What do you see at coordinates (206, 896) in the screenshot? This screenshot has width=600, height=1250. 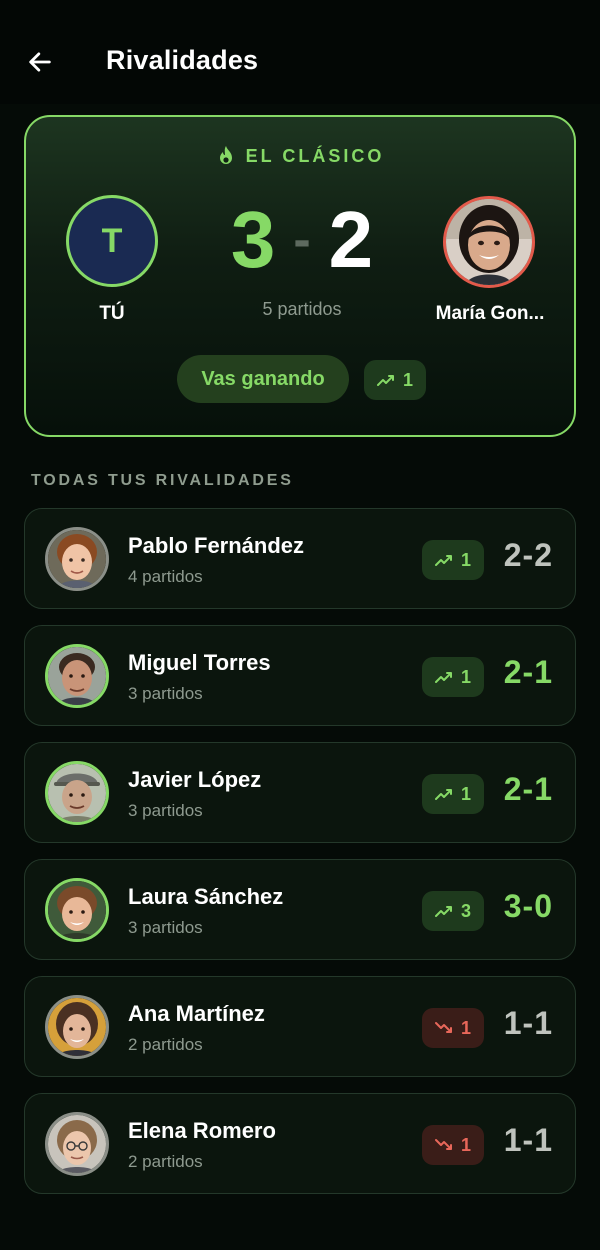 I see `rival-name: Laura Sánchez` at bounding box center [206, 896].